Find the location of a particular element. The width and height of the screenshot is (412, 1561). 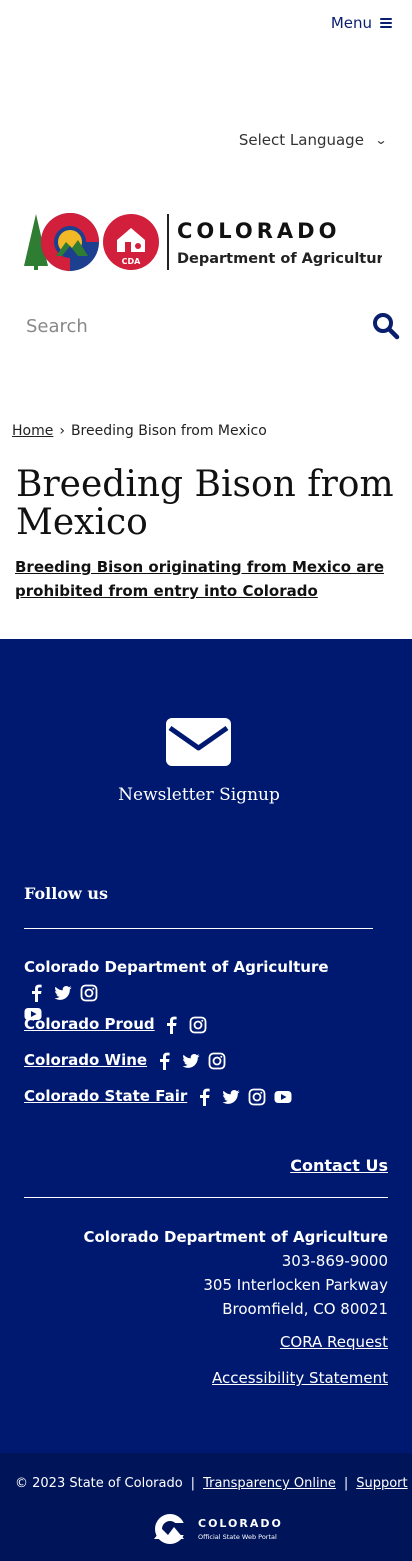

cora-request-link: CORA Request is located at coordinates (334, 1342).